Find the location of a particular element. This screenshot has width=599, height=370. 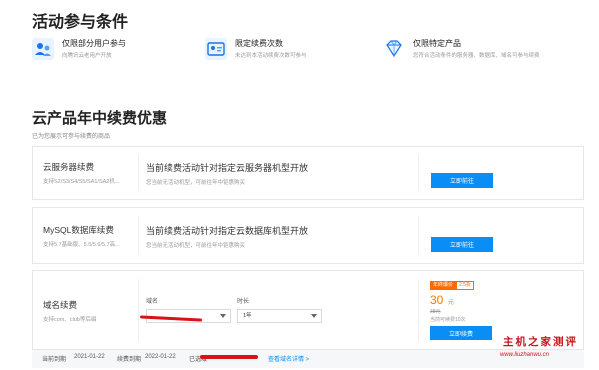

promo-price: 30 元 is located at coordinates (442, 300).